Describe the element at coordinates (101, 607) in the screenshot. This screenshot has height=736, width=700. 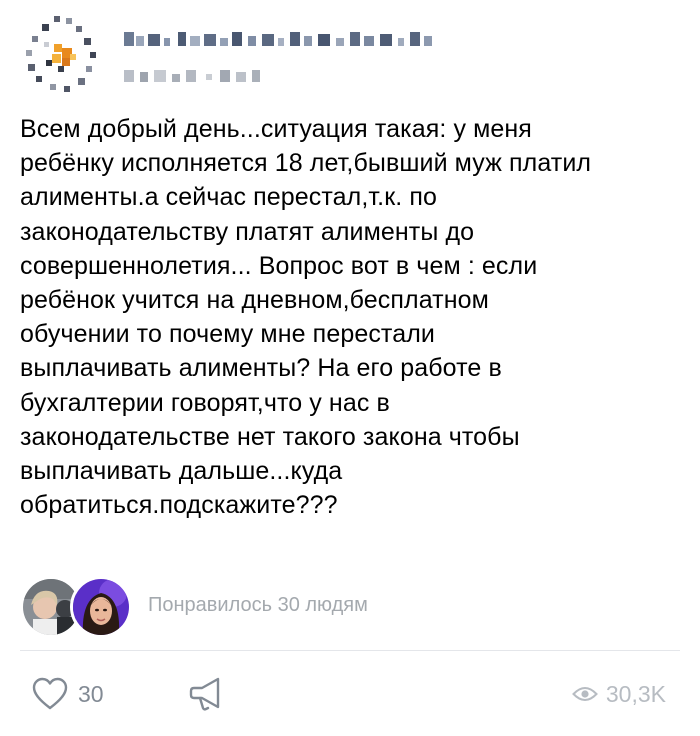
I see `liker-avatar` at that location.